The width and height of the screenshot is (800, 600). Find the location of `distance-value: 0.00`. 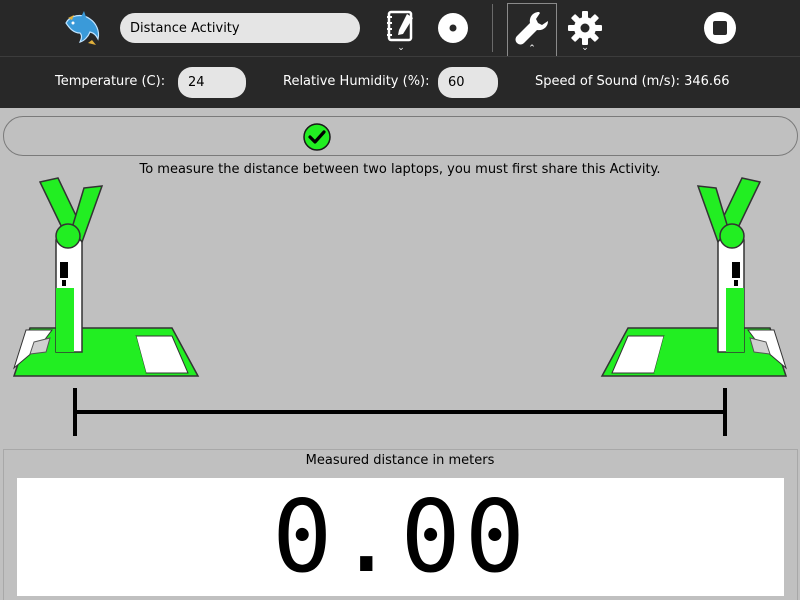

distance-value: 0.00 is located at coordinates (400, 536).